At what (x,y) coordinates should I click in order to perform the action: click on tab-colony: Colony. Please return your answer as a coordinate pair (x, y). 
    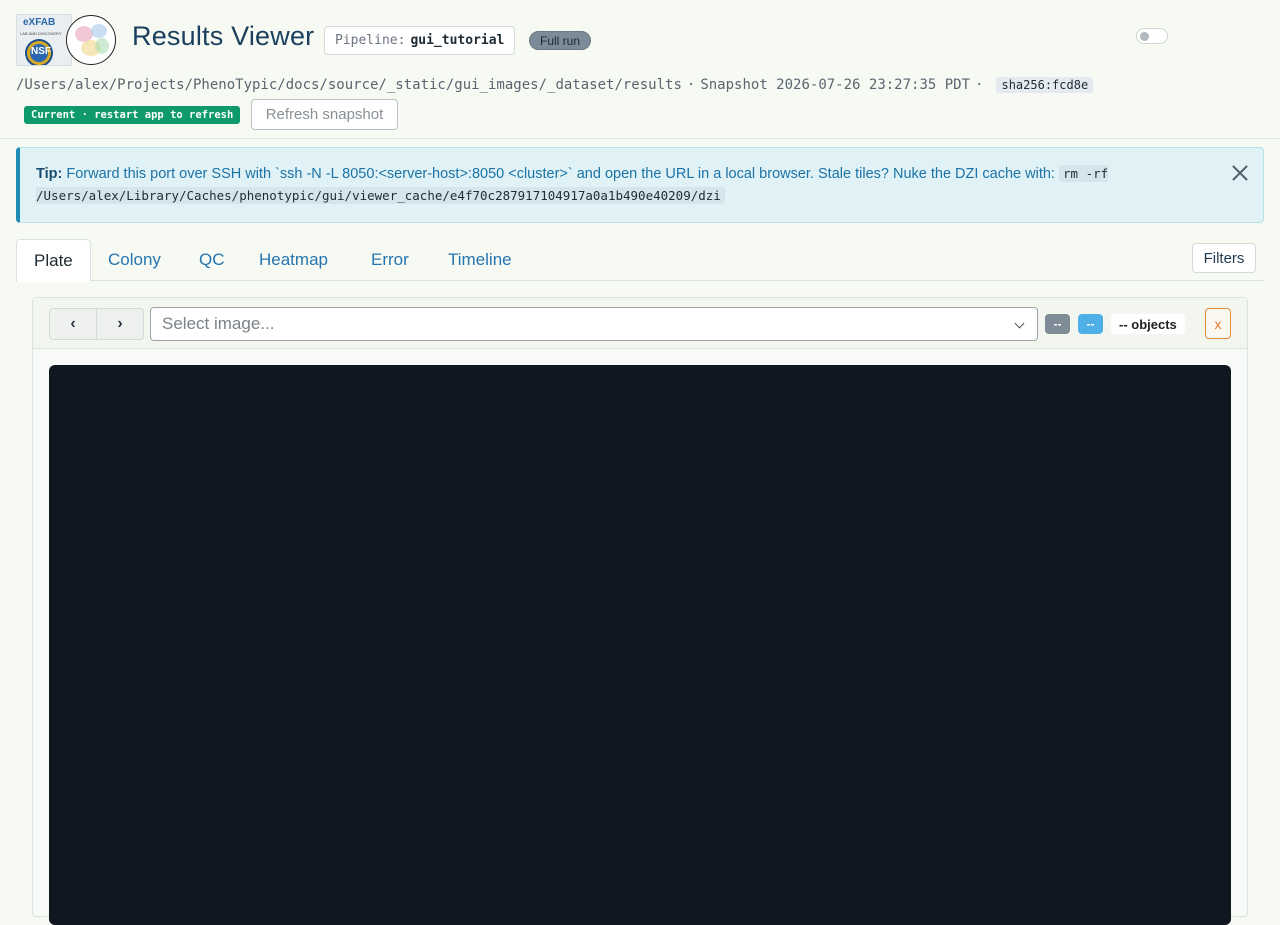
    Looking at the image, I should click on (134, 260).